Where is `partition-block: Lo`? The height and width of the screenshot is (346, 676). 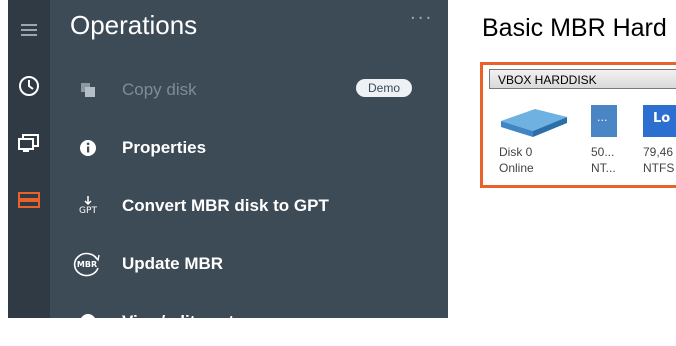 partition-block: Lo is located at coordinates (659, 121).